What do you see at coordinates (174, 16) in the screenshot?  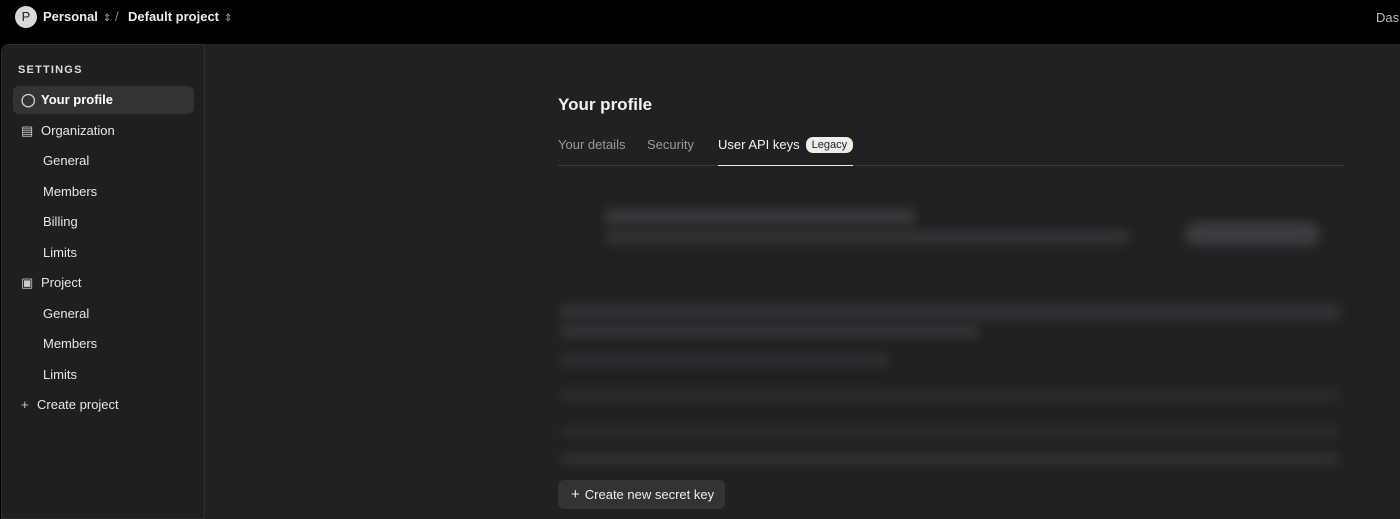 I see `project-name: Default project` at bounding box center [174, 16].